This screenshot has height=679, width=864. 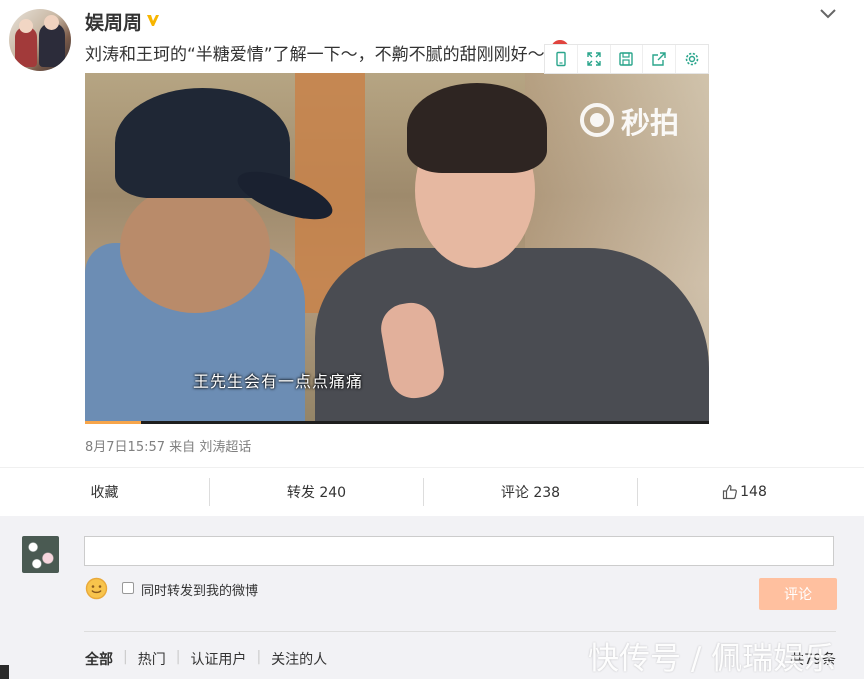 I want to click on page-corner-mark, so click(x=4, y=672).